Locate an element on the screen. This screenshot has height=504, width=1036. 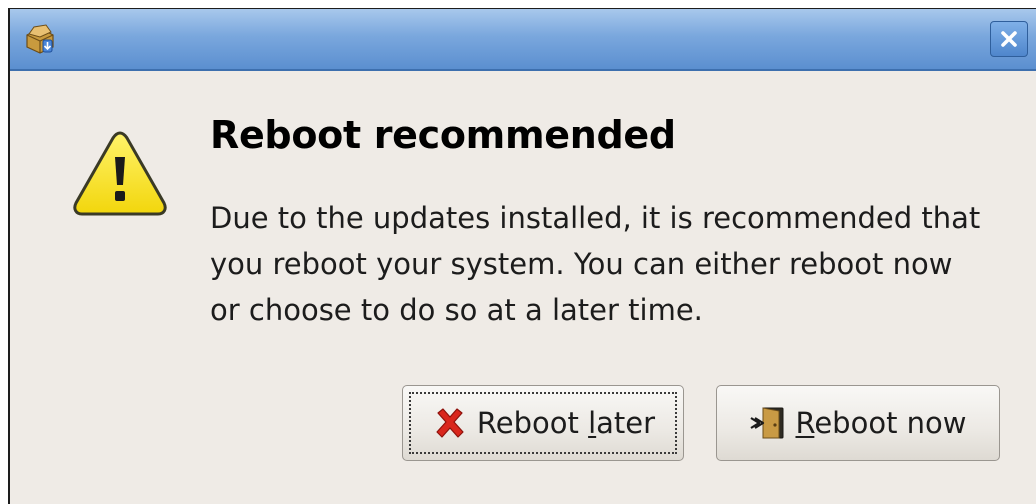
close-icon is located at coordinates (1009, 39).